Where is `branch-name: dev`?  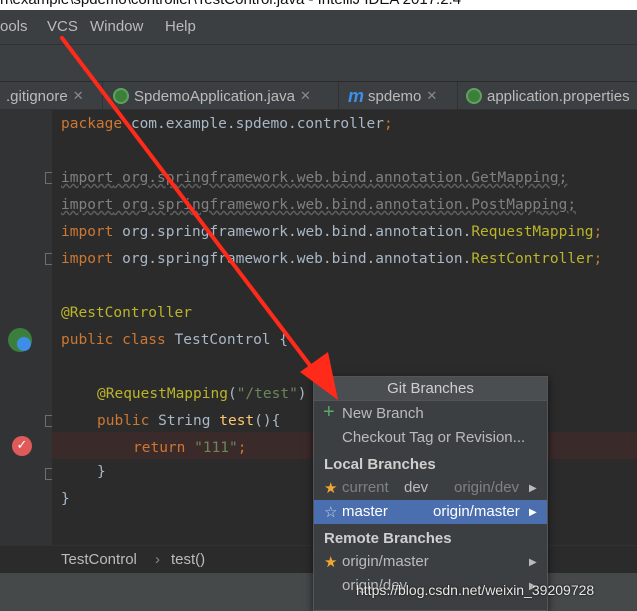
branch-name: dev is located at coordinates (416, 487).